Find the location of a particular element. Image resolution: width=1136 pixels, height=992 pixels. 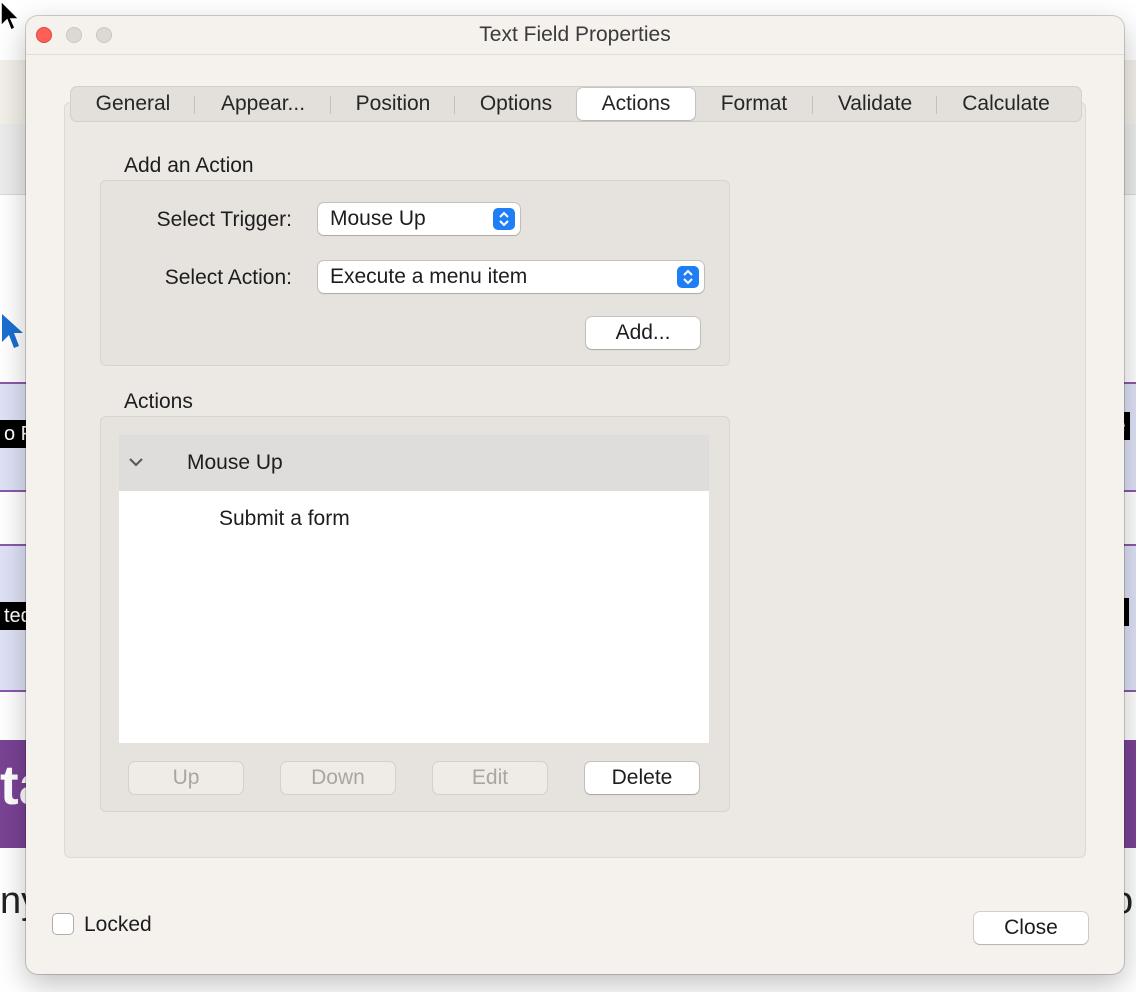

close-button: Close is located at coordinates (1031, 928).